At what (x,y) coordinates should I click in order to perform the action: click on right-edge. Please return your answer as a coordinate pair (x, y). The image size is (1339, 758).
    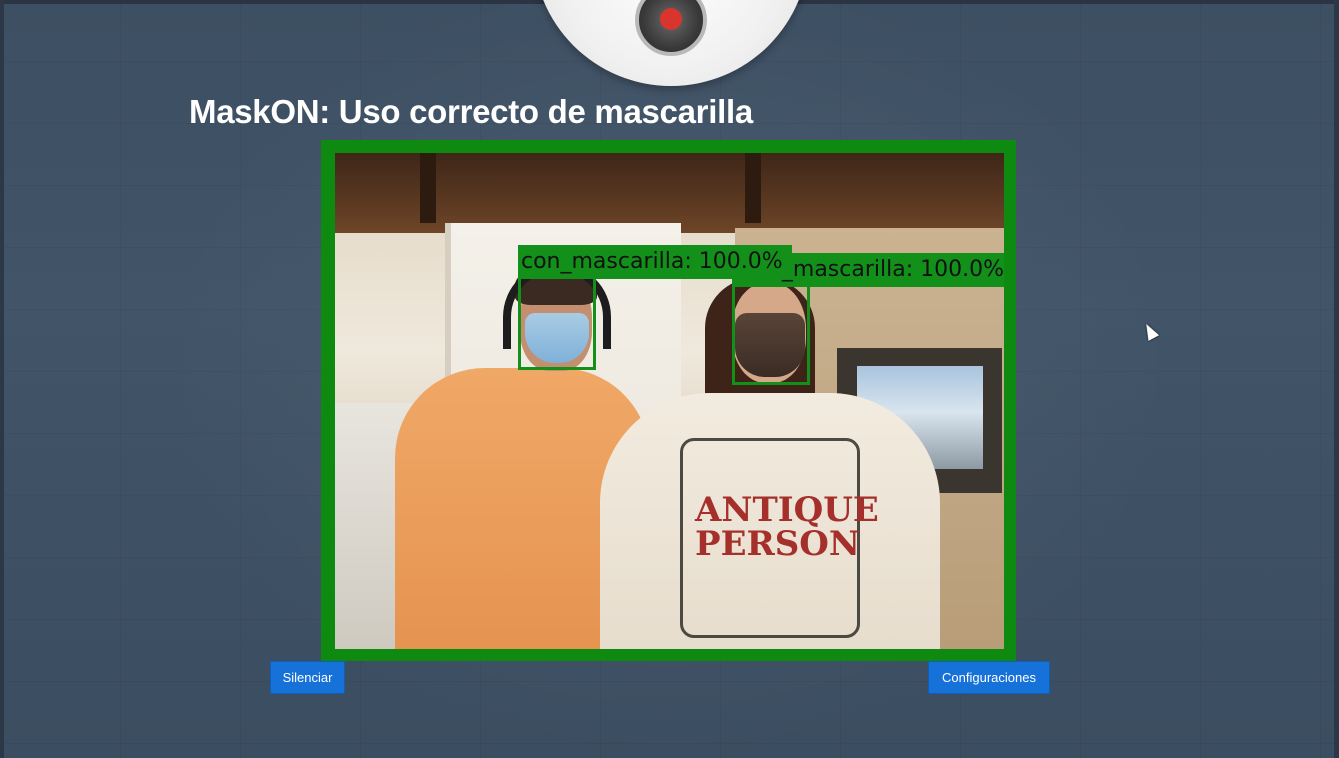
    Looking at the image, I should click on (1336, 379).